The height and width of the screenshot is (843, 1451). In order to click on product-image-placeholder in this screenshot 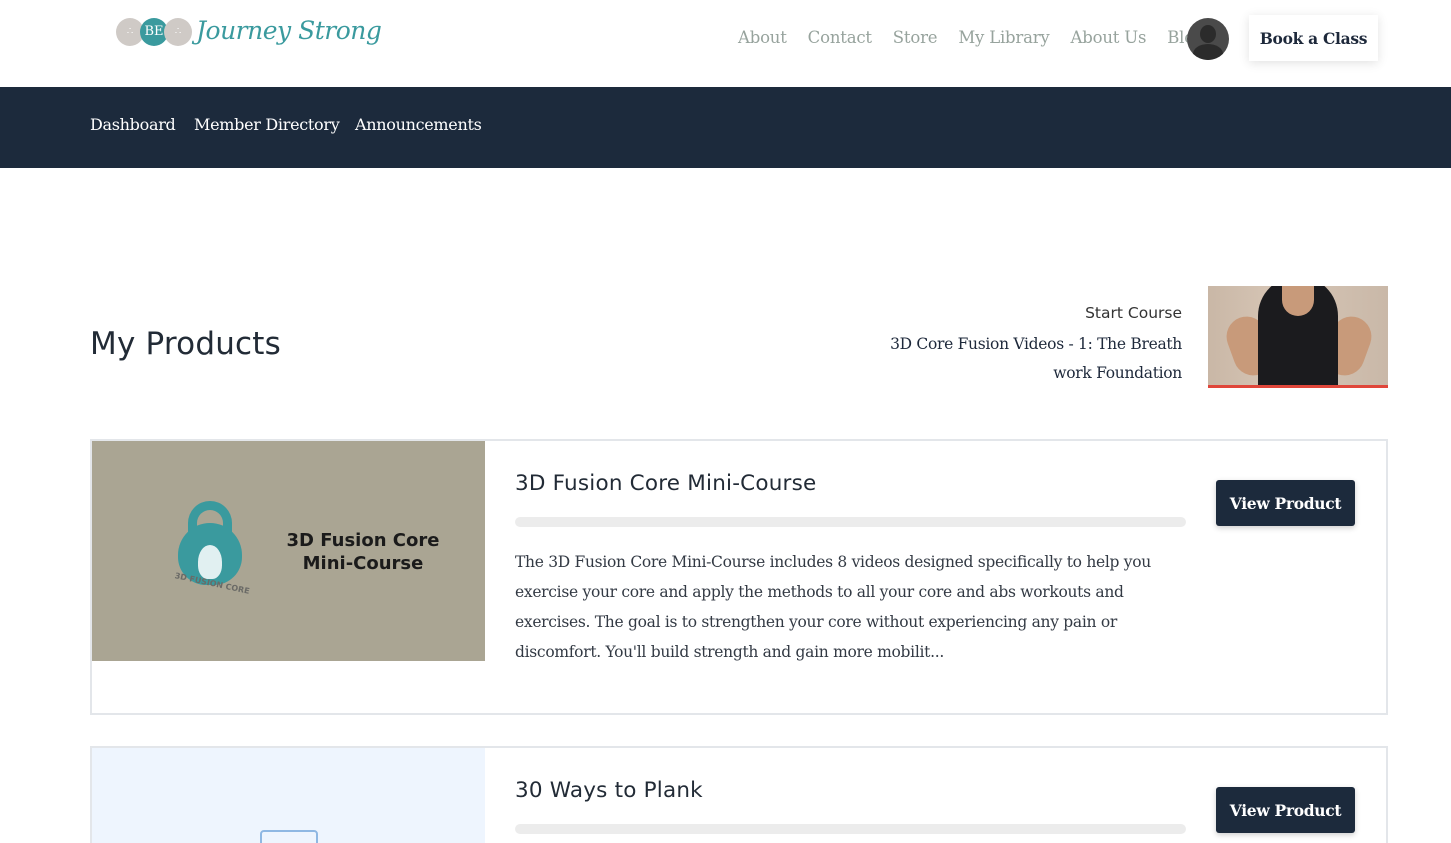, I will do `click(288, 795)`.